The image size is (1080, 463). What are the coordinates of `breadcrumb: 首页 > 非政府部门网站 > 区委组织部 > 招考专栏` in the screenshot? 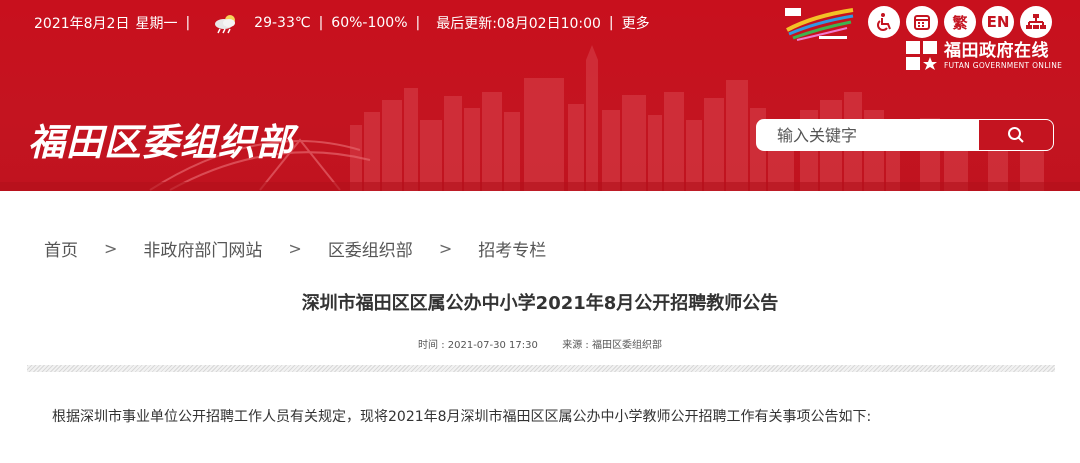 It's located at (295, 248).